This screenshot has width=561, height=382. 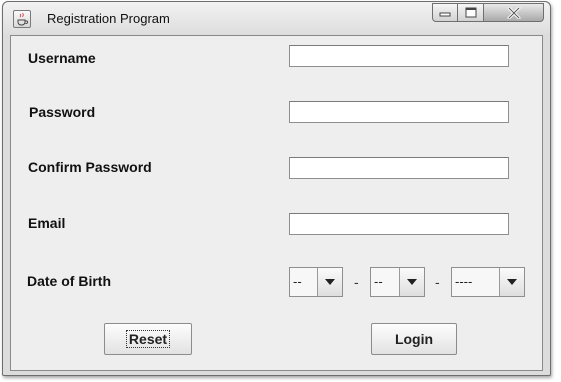 I want to click on dob-month-value: --, so click(x=378, y=281).